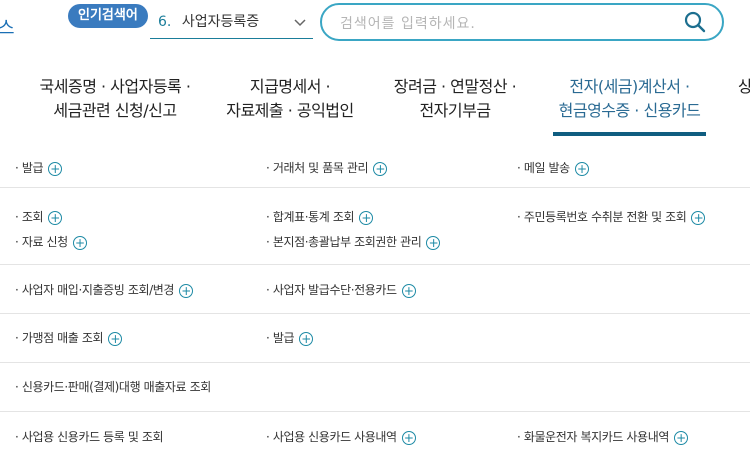 The height and width of the screenshot is (466, 750). I want to click on menu-item-label: · 사업자 매입·지출증빙 조회/변경, so click(95, 290).